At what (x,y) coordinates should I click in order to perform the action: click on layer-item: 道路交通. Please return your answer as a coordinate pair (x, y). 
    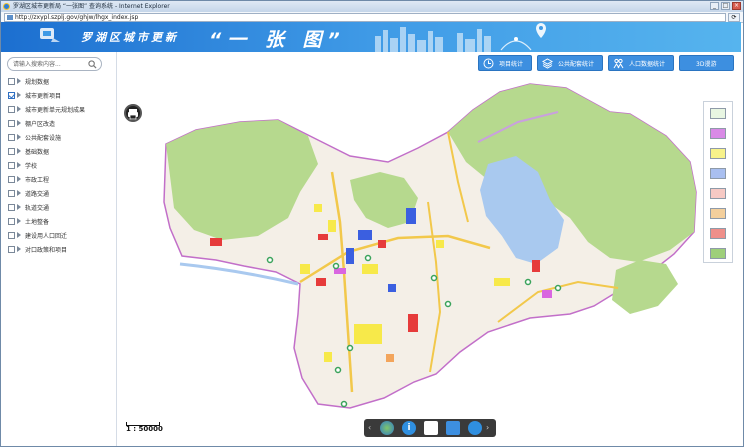
    Looking at the image, I should click on (46, 193).